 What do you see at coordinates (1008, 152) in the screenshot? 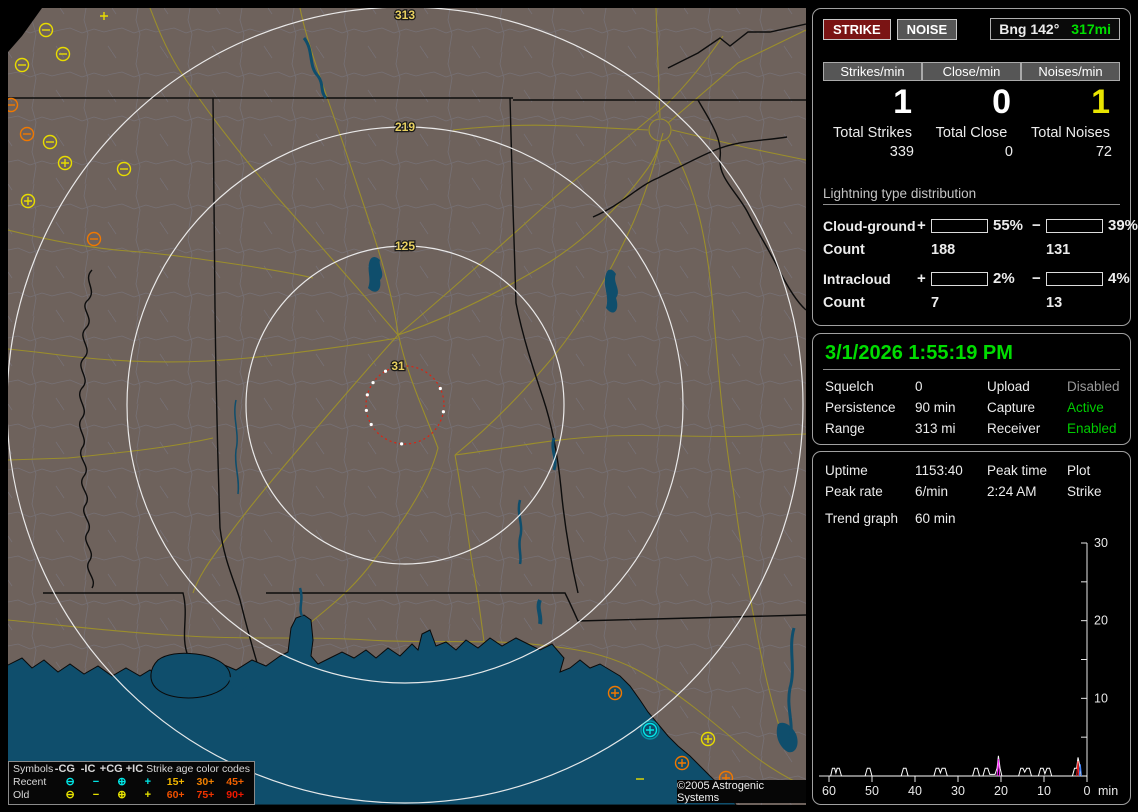
I see `total-close-value: 0` at bounding box center [1008, 152].